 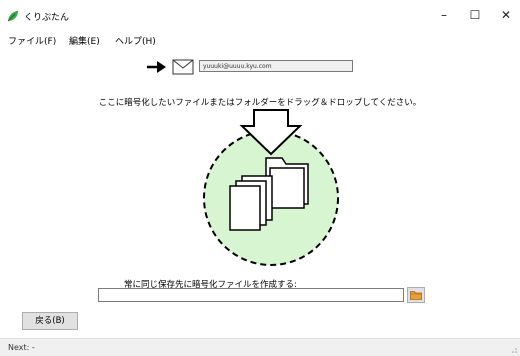 I want to click on file-drop-zone, so click(x=271, y=187).